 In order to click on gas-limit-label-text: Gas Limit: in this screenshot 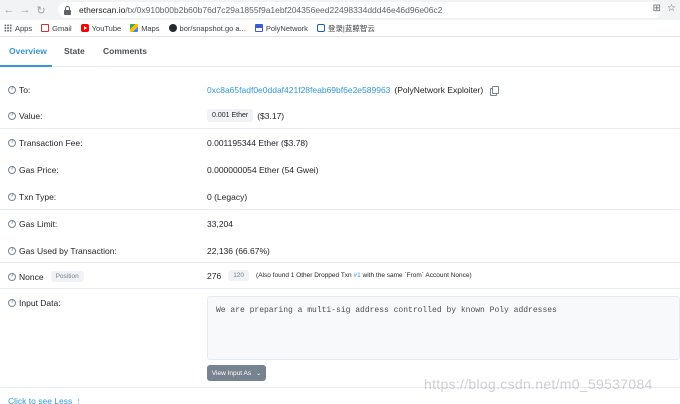, I will do `click(38, 224)`.